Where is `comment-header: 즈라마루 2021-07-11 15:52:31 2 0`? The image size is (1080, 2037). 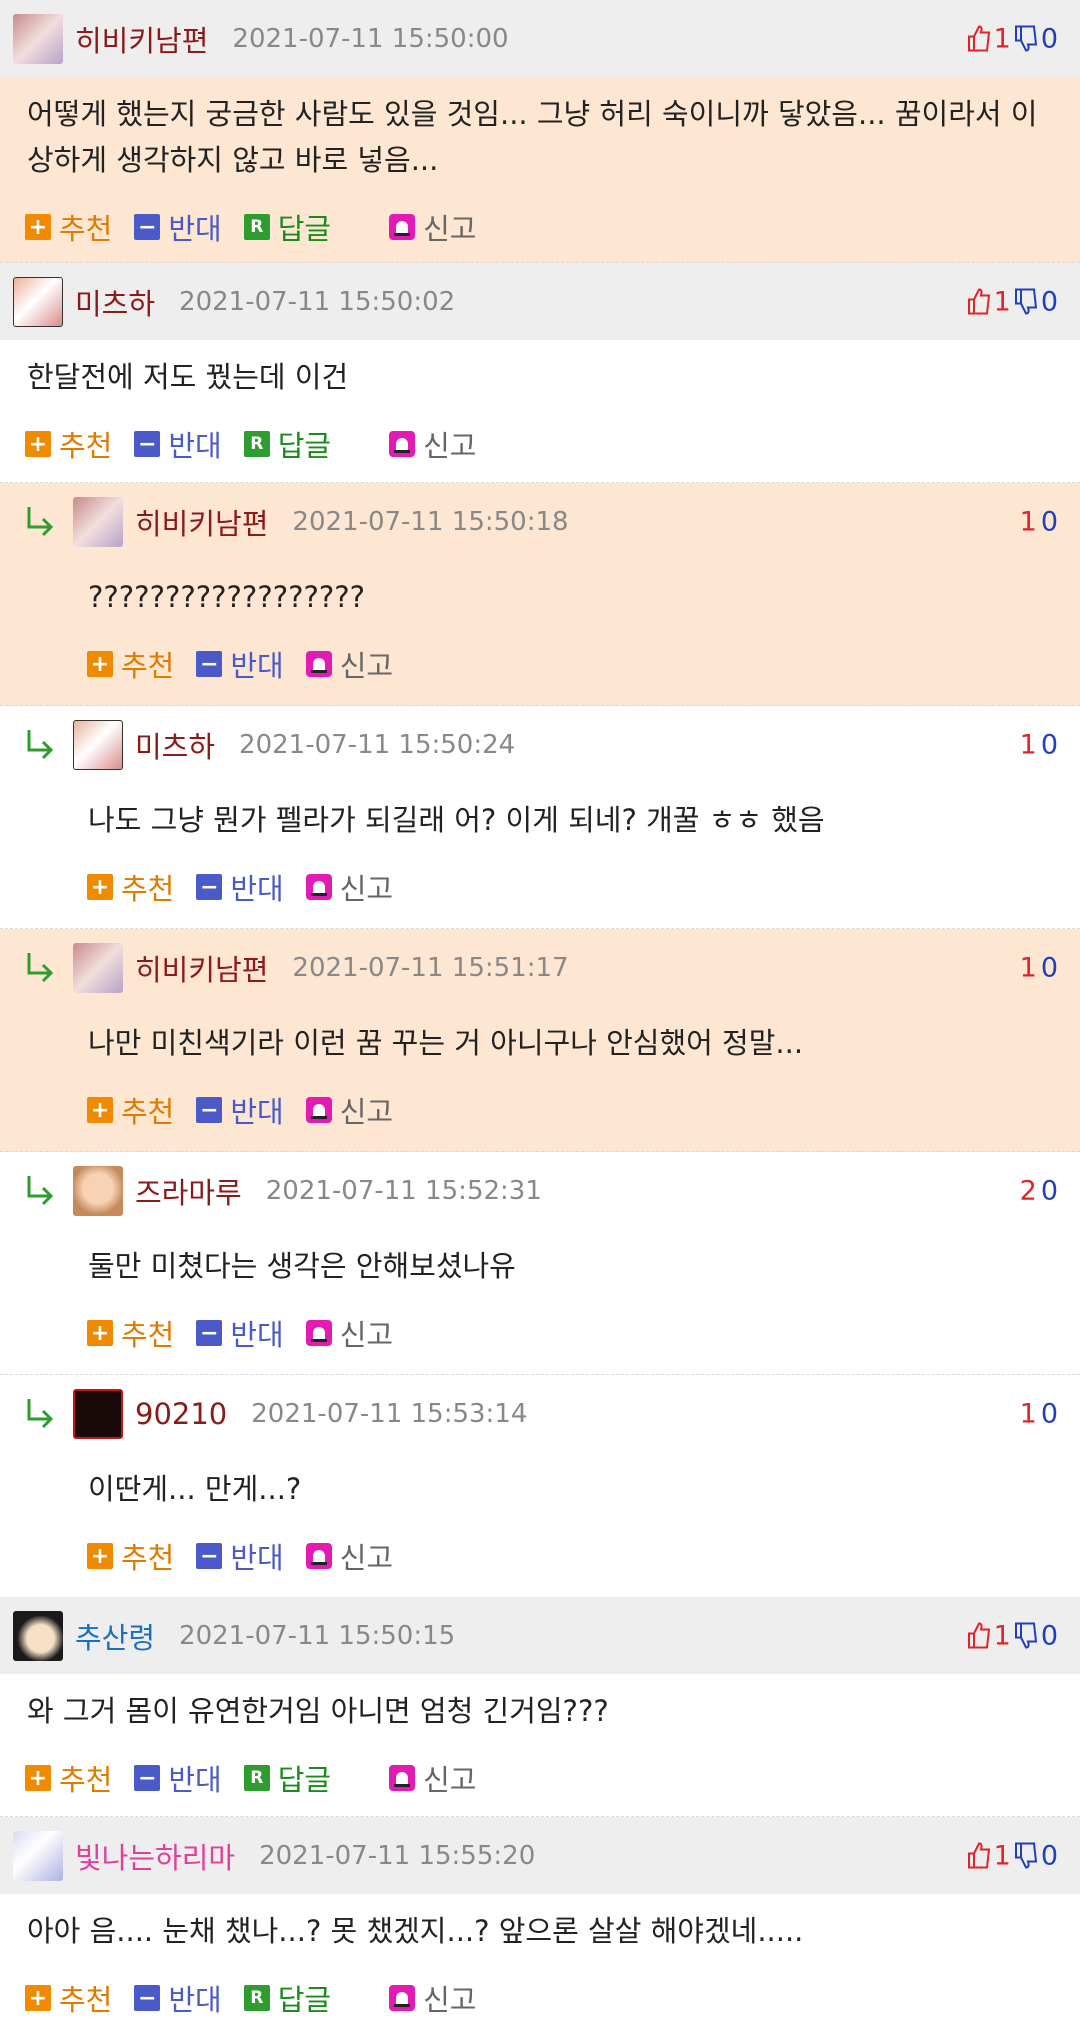 comment-header: 즈라마루 2021-07-11 15:52:31 2 0 is located at coordinates (540, 1190).